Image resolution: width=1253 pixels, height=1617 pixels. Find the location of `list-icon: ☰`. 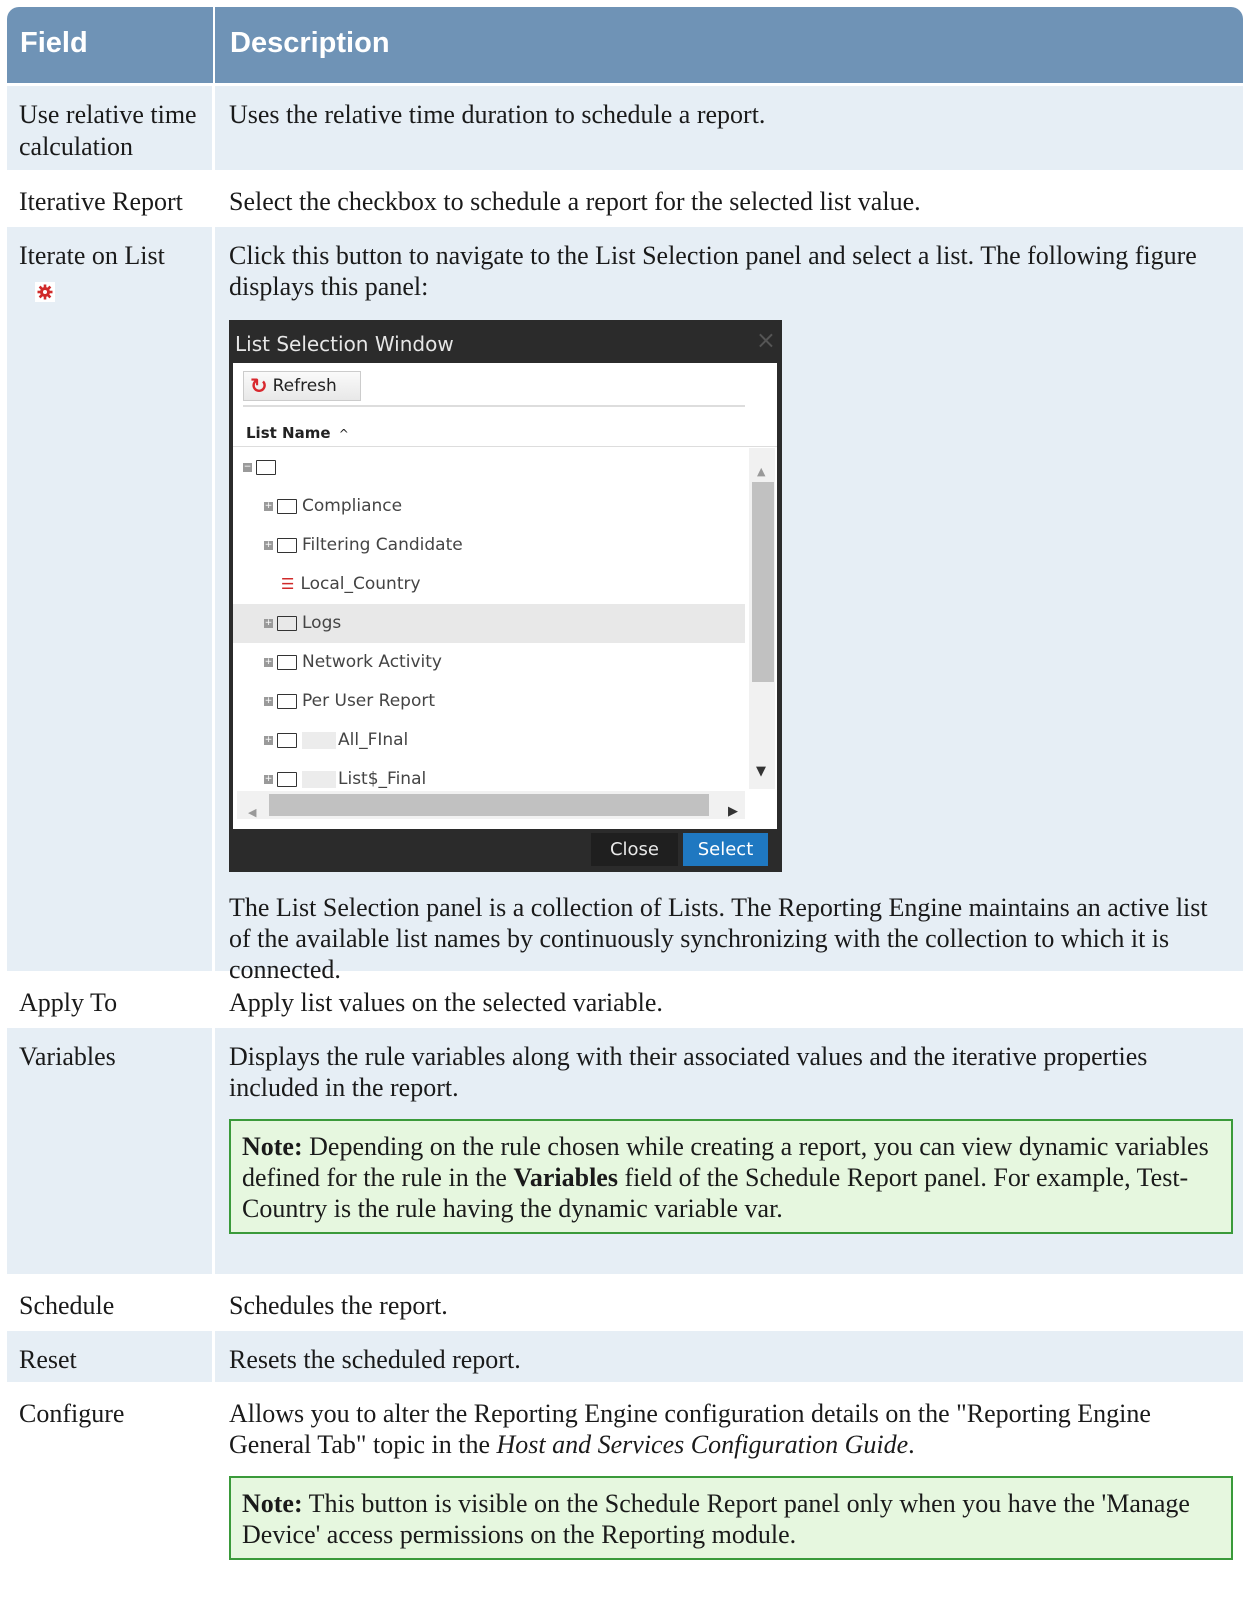

list-icon: ☰ is located at coordinates (288, 584).